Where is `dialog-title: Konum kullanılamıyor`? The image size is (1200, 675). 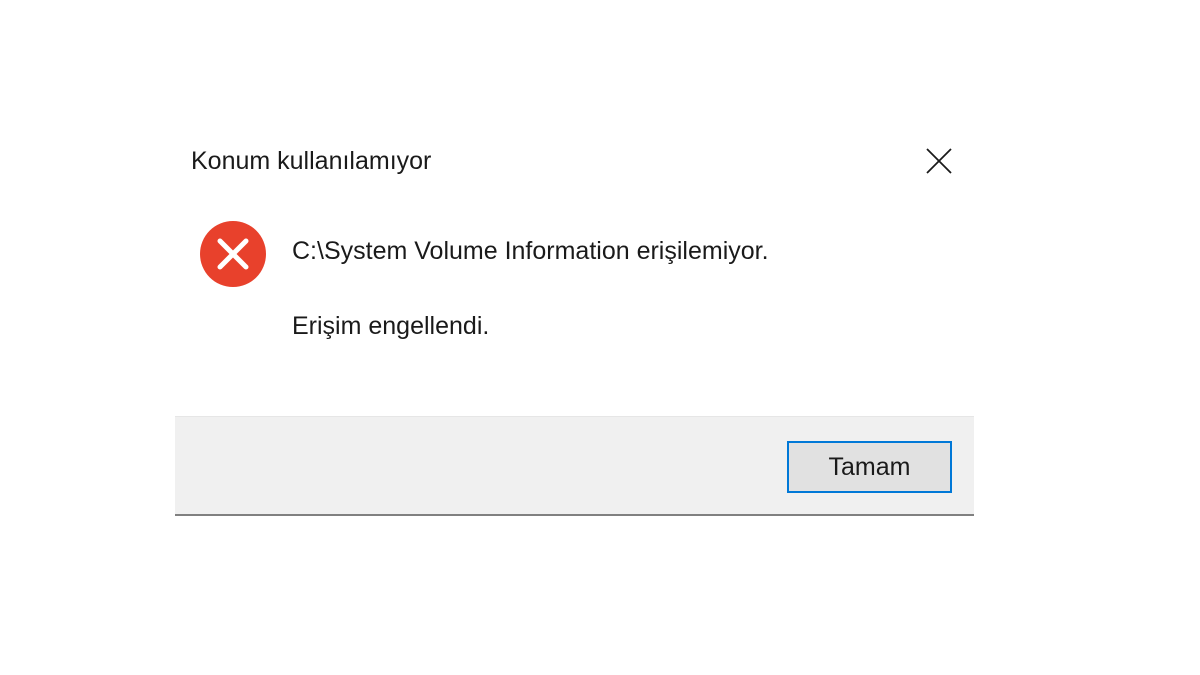 dialog-title: Konum kullanılamıyor is located at coordinates (311, 161).